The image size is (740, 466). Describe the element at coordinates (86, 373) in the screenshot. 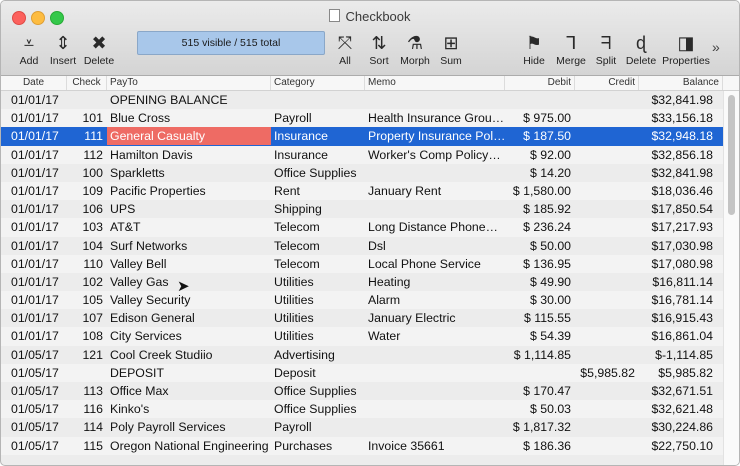

I see `cell-check` at that location.